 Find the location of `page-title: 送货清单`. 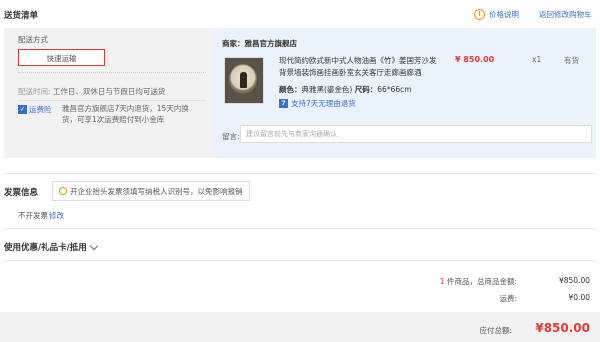

page-title: 送货清单 is located at coordinates (21, 16).